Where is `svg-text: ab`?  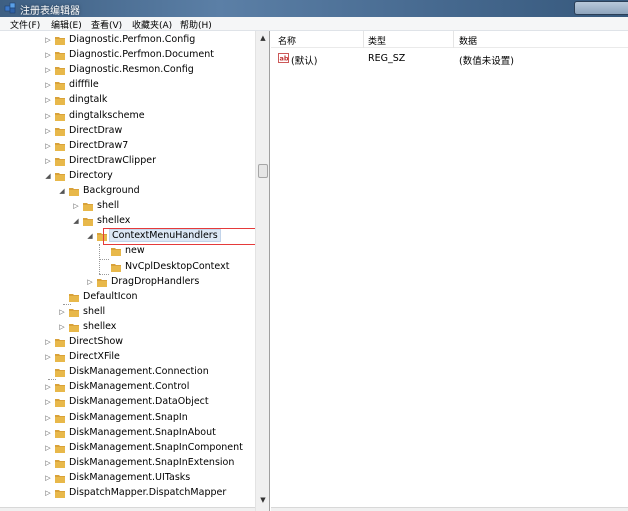 svg-text: ab is located at coordinates (284, 59).